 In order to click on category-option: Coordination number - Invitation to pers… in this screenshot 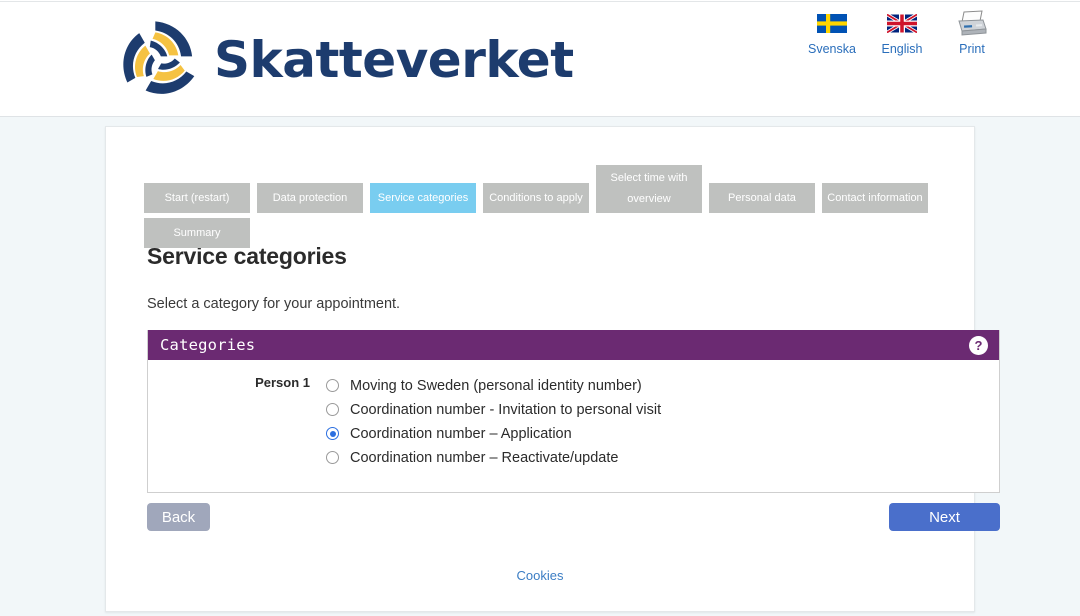, I will do `click(662, 409)`.